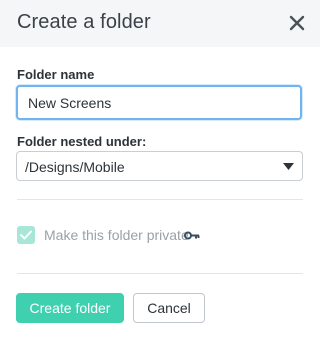 This screenshot has height=339, width=320. Describe the element at coordinates (160, 23) in the screenshot. I see `dialog-header: Create a folder` at that location.